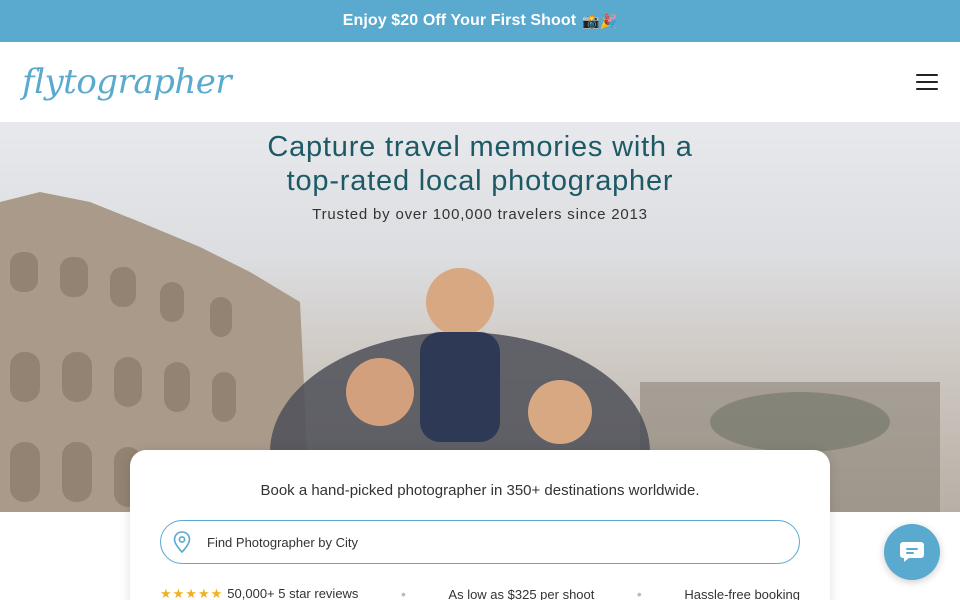 The image size is (960, 600). Describe the element at coordinates (293, 593) in the screenshot. I see `reviews-text: 50,000+ 5 star reviews` at that location.